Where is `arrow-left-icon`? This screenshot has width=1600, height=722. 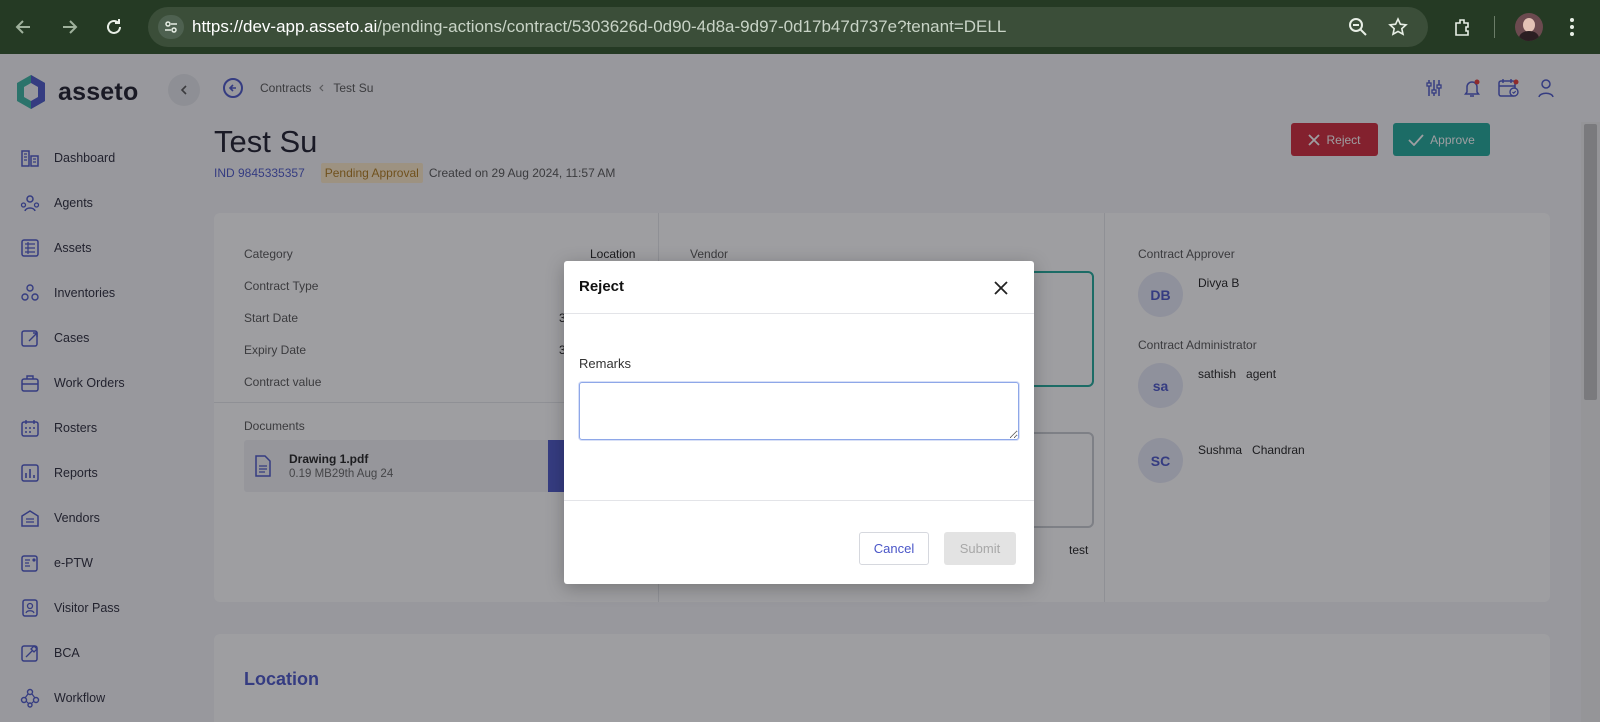 arrow-left-icon is located at coordinates (22, 27).